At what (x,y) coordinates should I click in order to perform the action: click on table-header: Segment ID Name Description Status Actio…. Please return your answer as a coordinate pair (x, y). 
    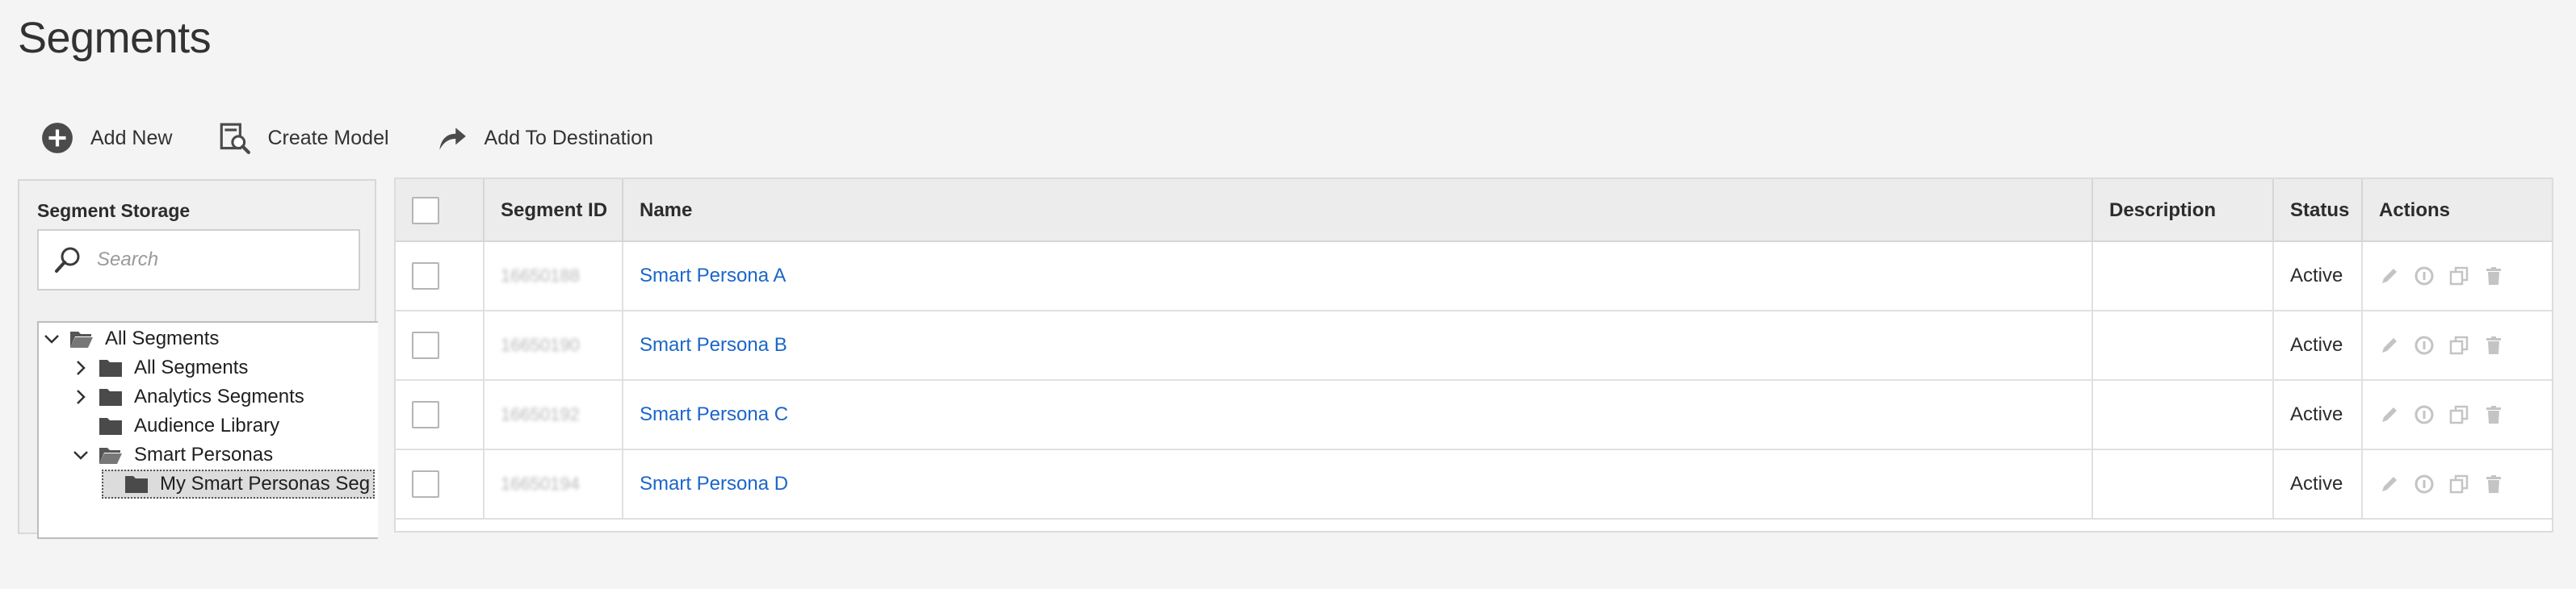
    Looking at the image, I should click on (1474, 210).